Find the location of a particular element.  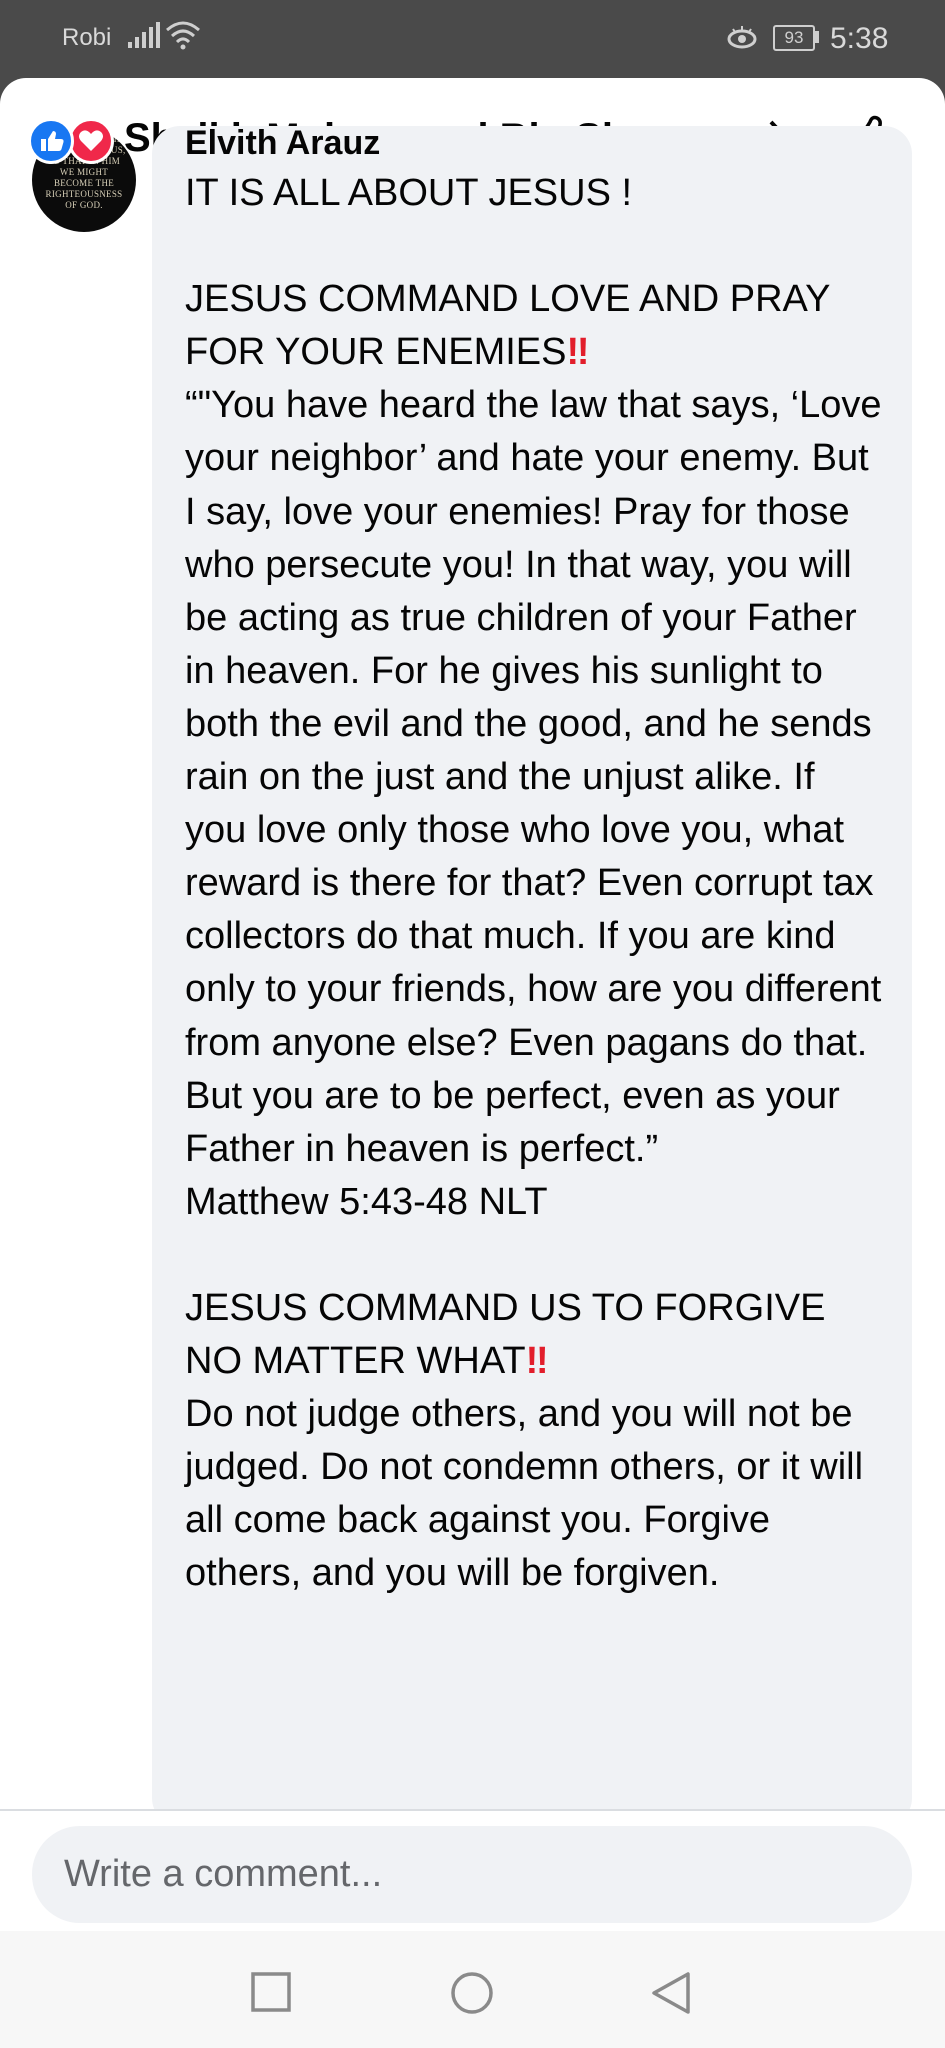

status-bar: Robi 93 5:38 is located at coordinates (472, 40).